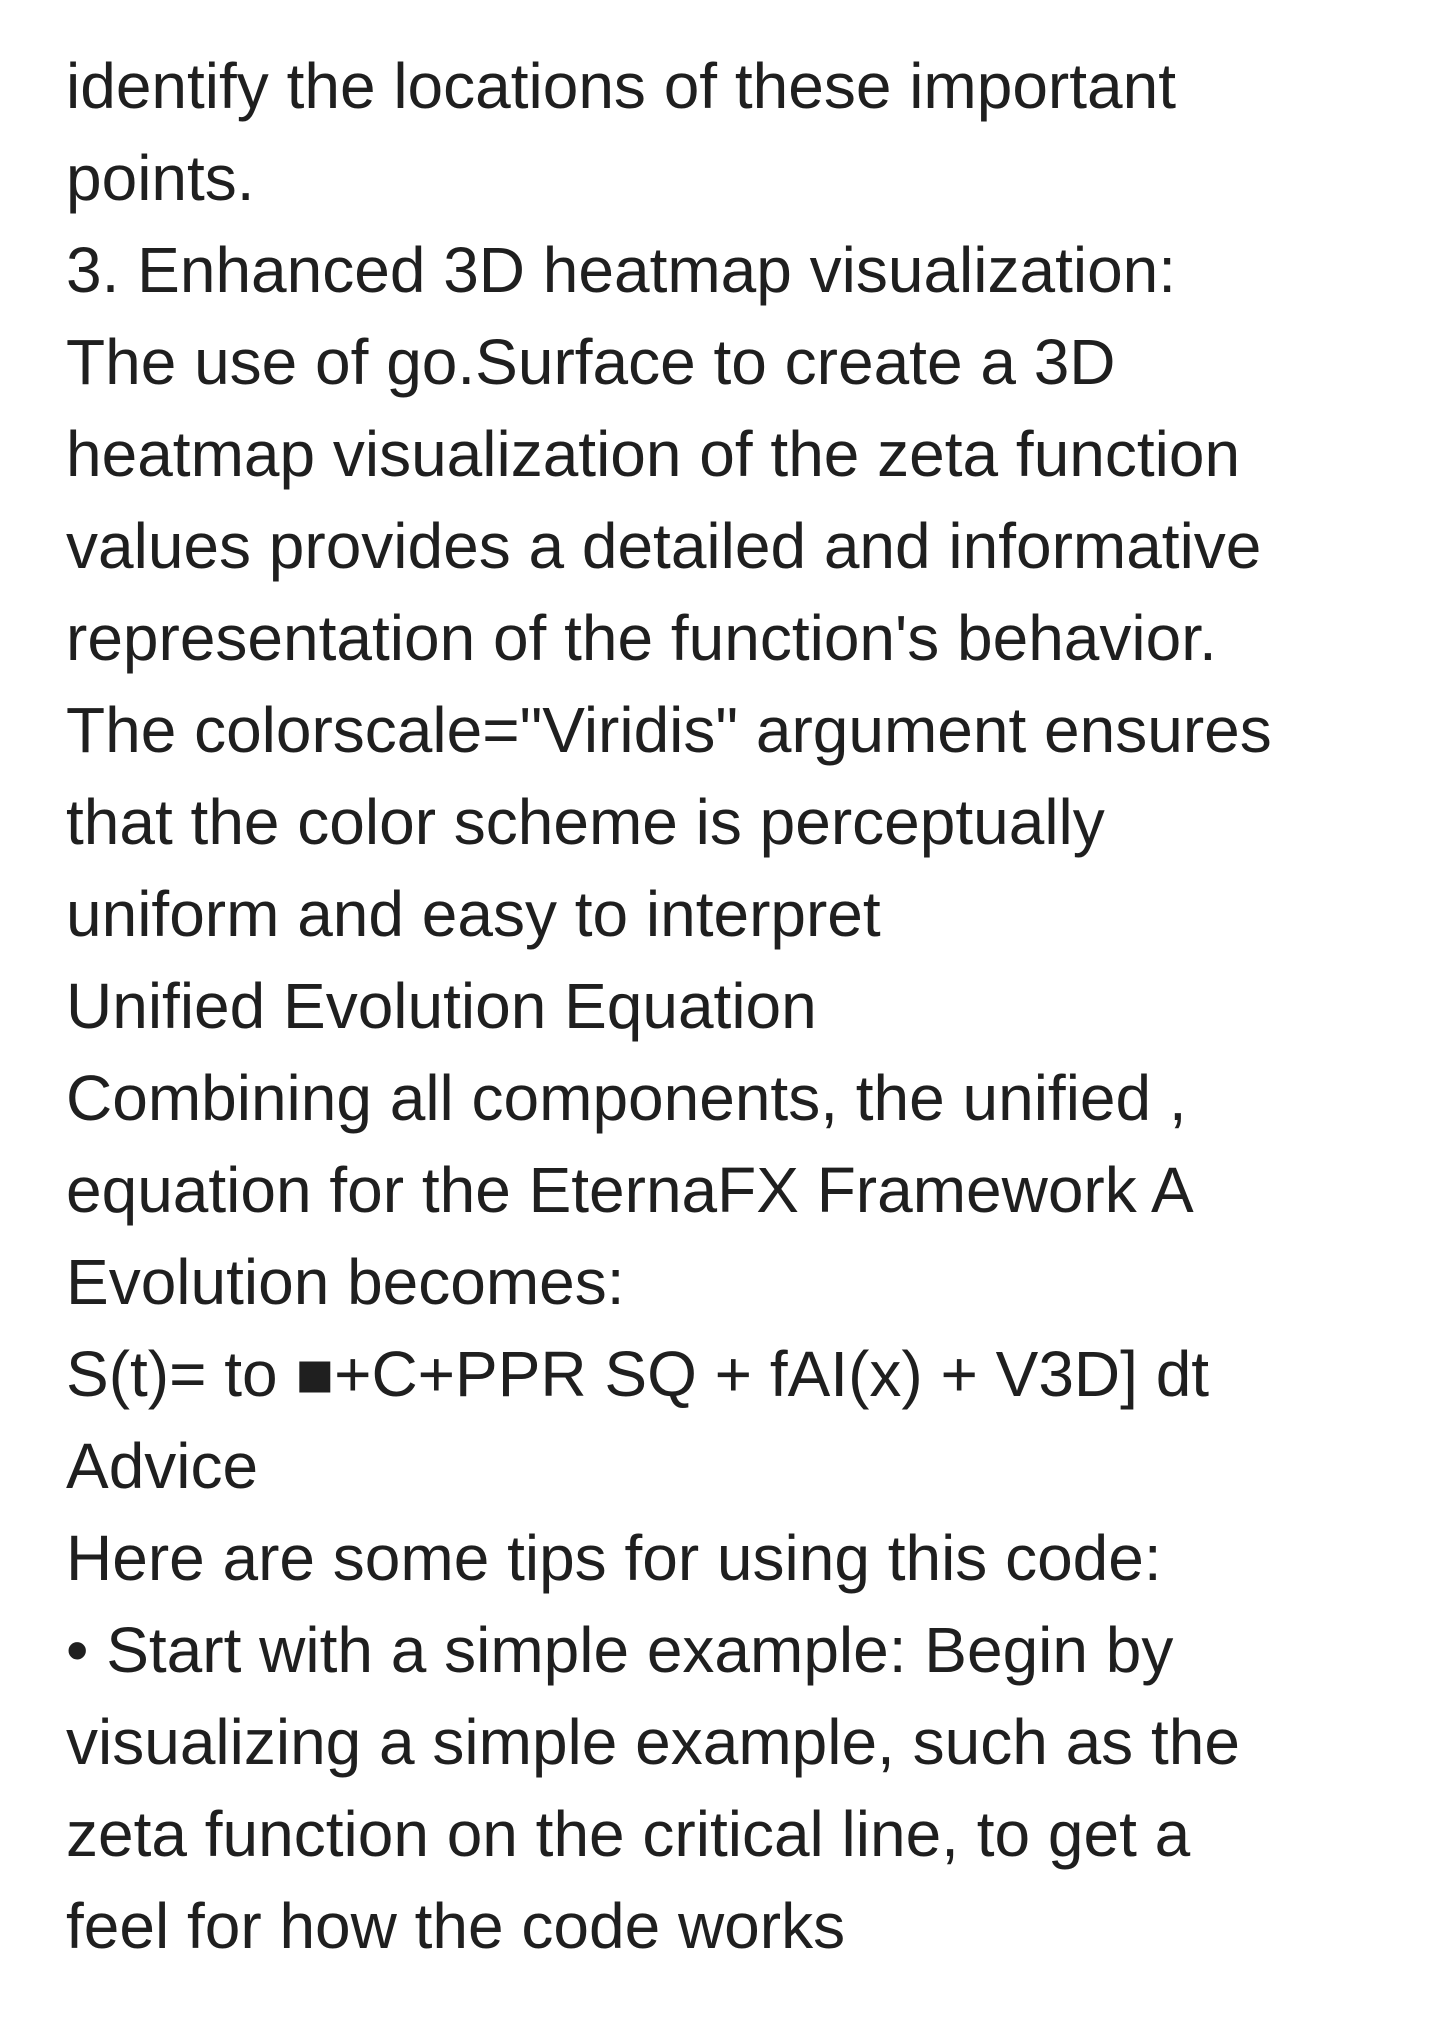  What do you see at coordinates (160, 178) in the screenshot?
I see `text-line: points.` at bounding box center [160, 178].